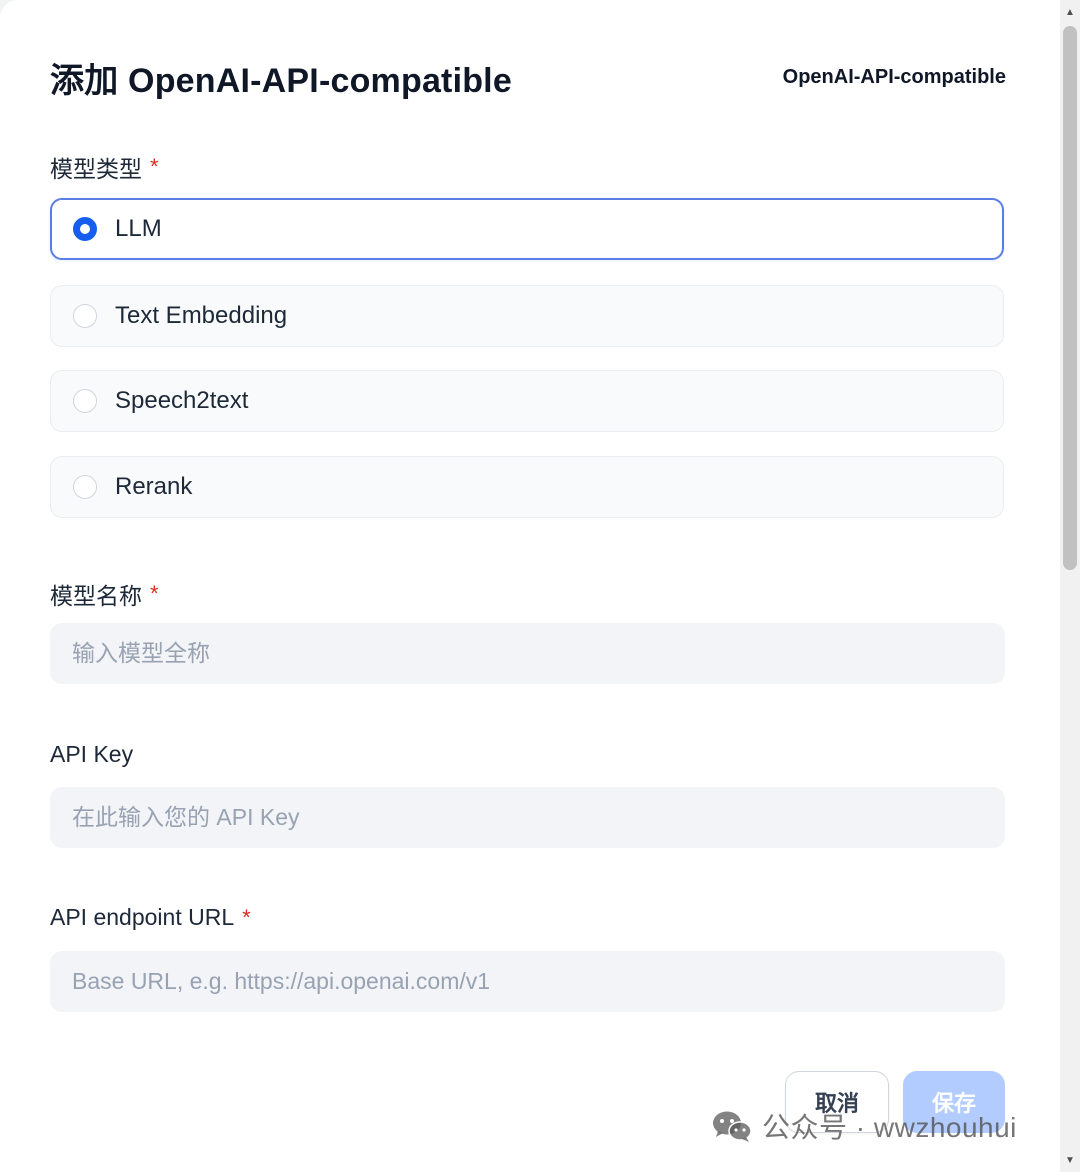 This screenshot has height=1172, width=1080. What do you see at coordinates (1070, 1160) in the screenshot?
I see `scroll-down-arrow-icon: ▼` at bounding box center [1070, 1160].